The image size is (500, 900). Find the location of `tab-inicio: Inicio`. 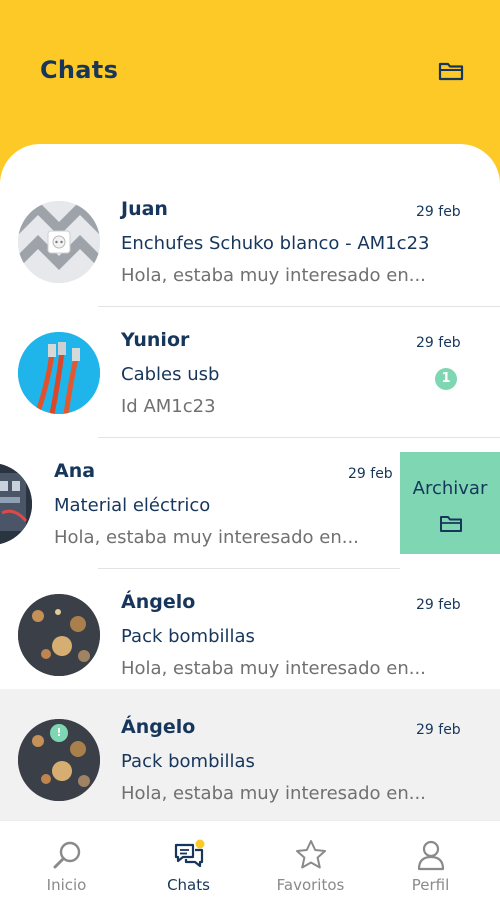

tab-inicio: Inicio is located at coordinates (66, 860).